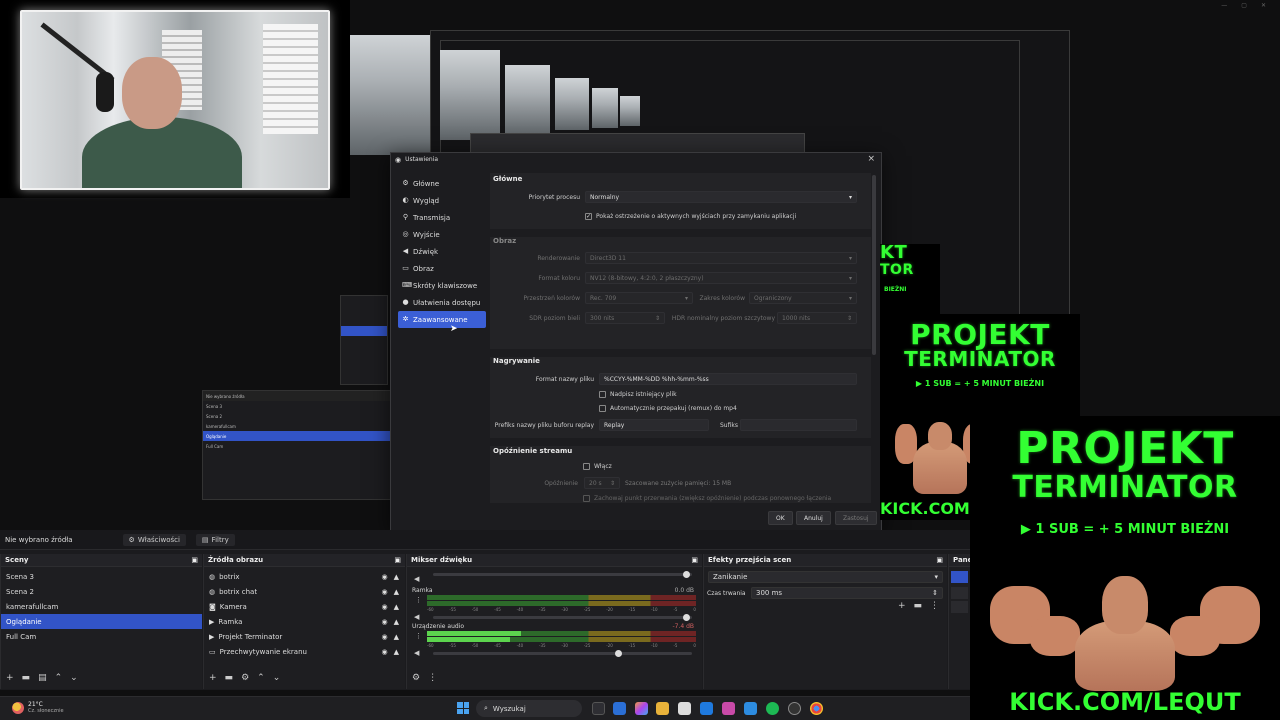  I want to click on sidebar-item-advanced: ✲ Zaawansowane, so click(442, 319).